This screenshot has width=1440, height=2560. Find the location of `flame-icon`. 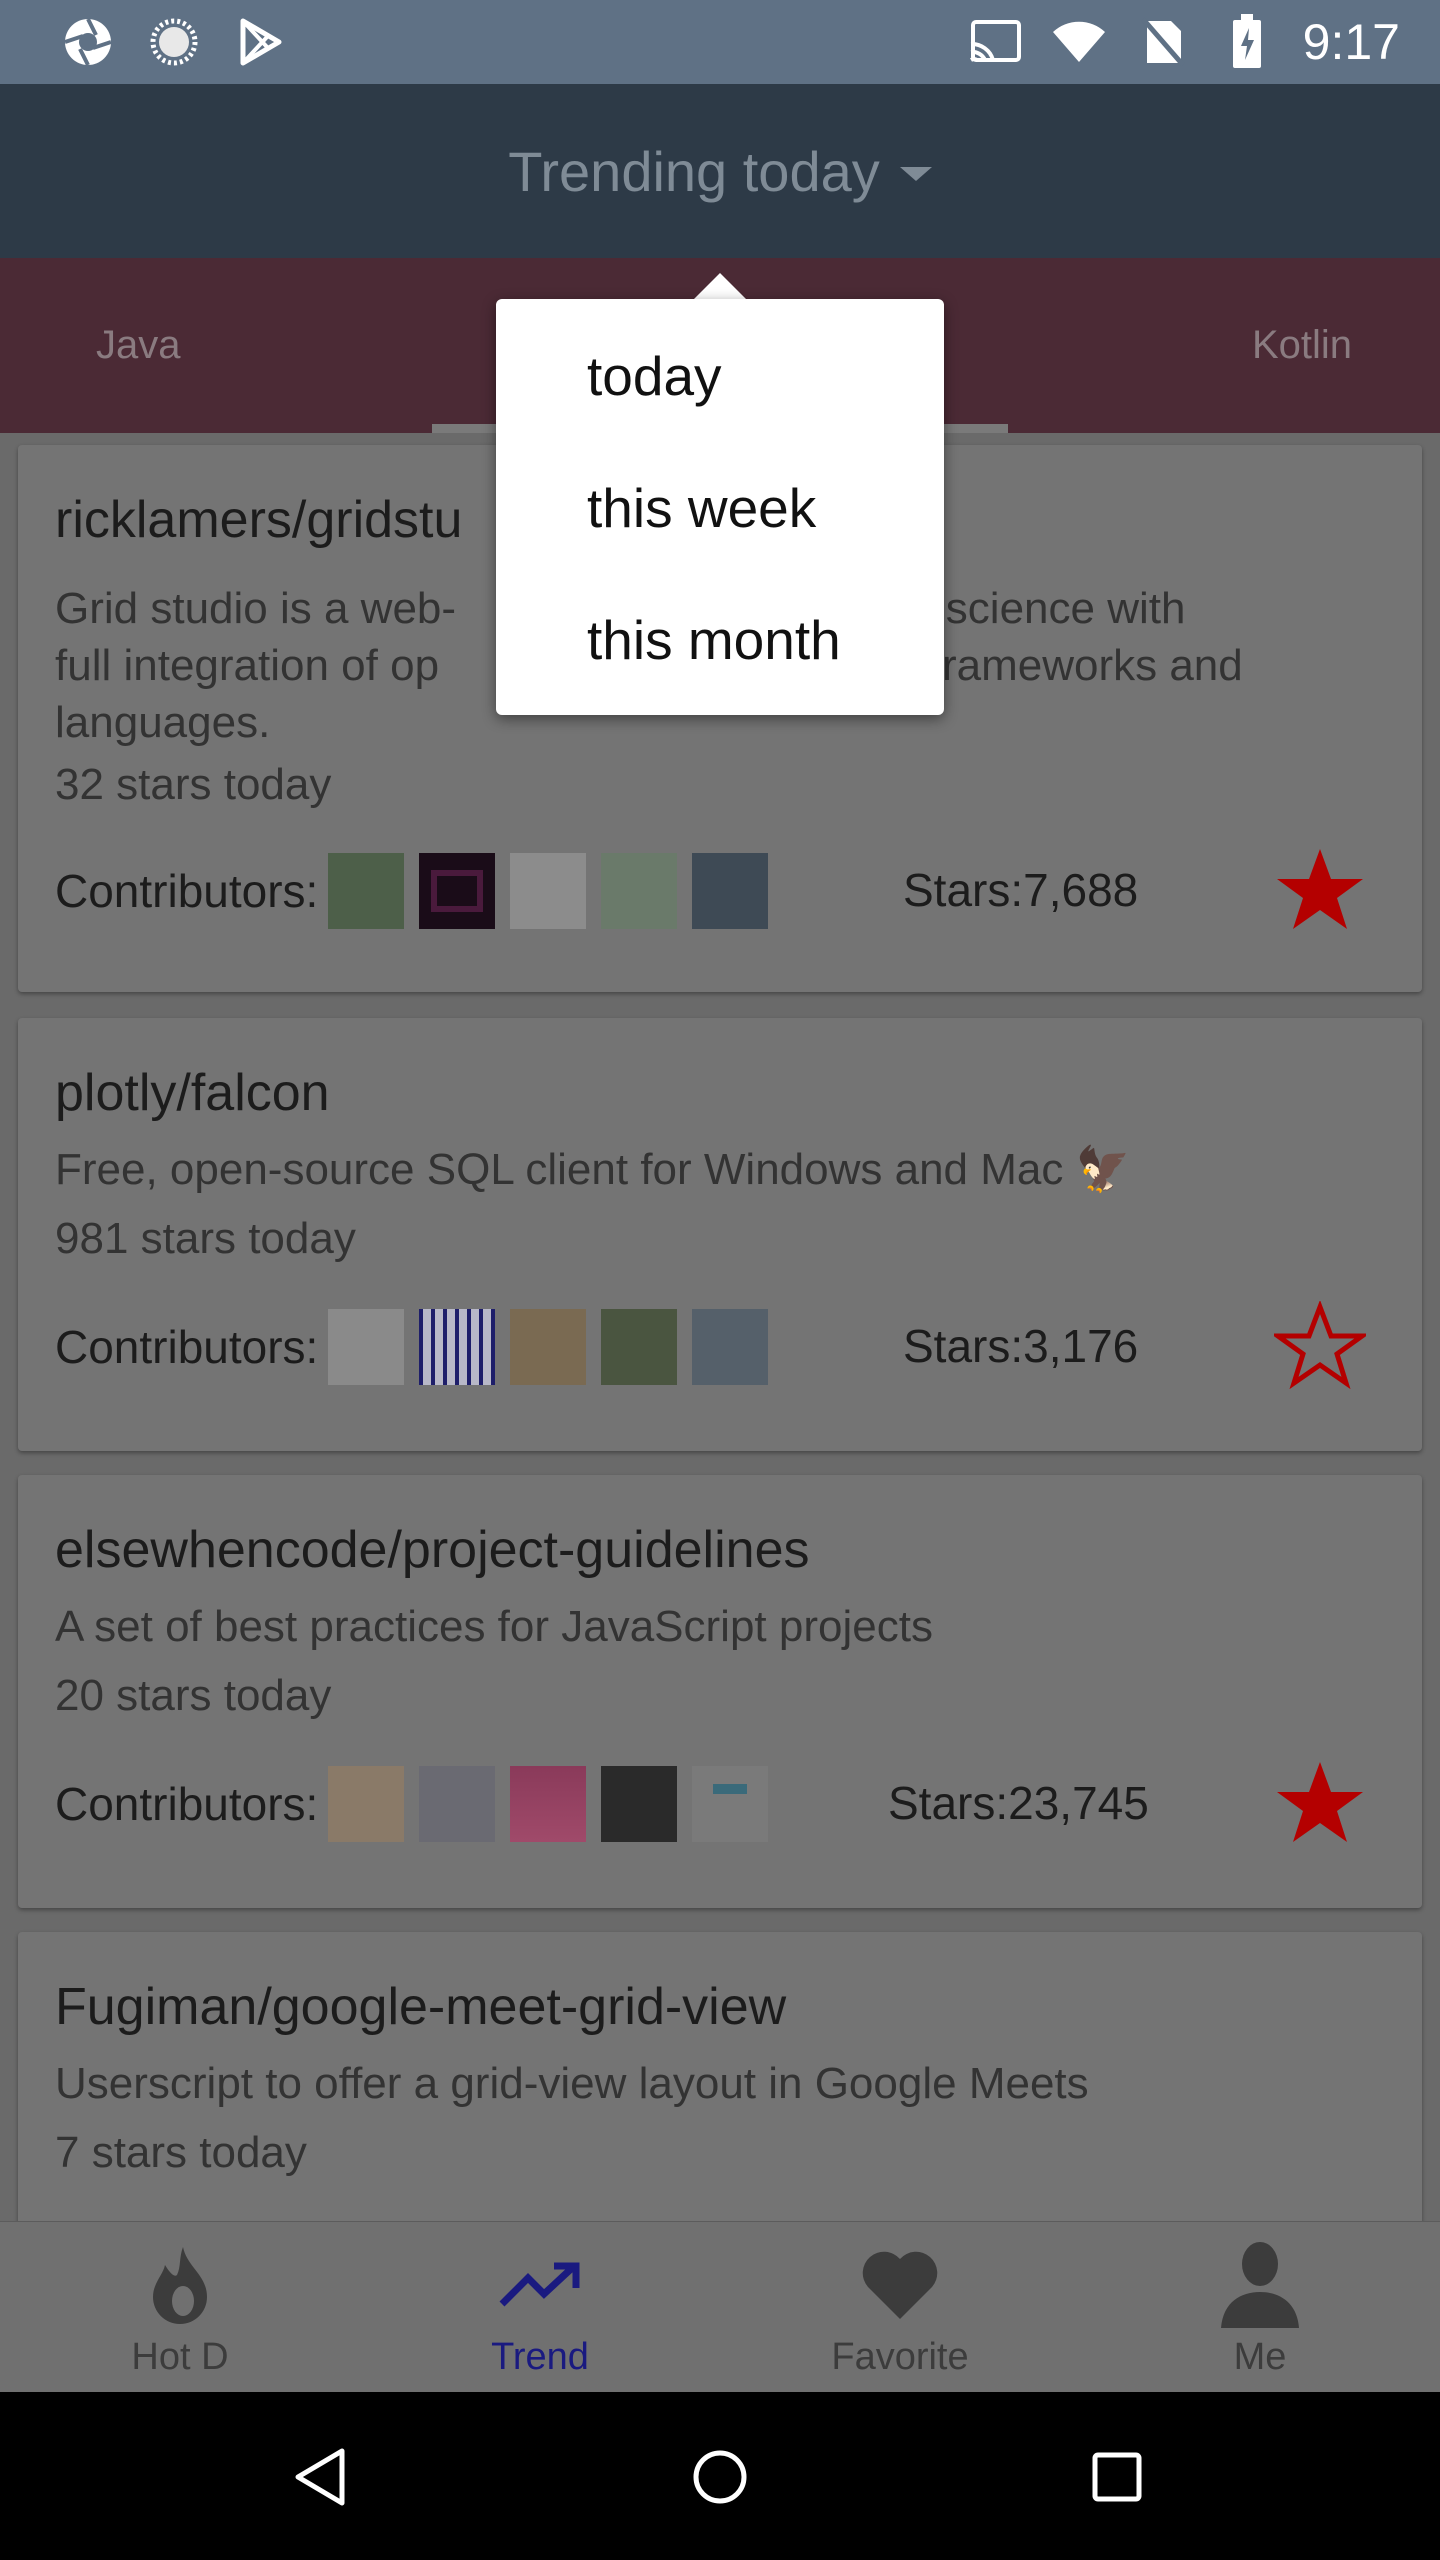

flame-icon is located at coordinates (180, 2285).